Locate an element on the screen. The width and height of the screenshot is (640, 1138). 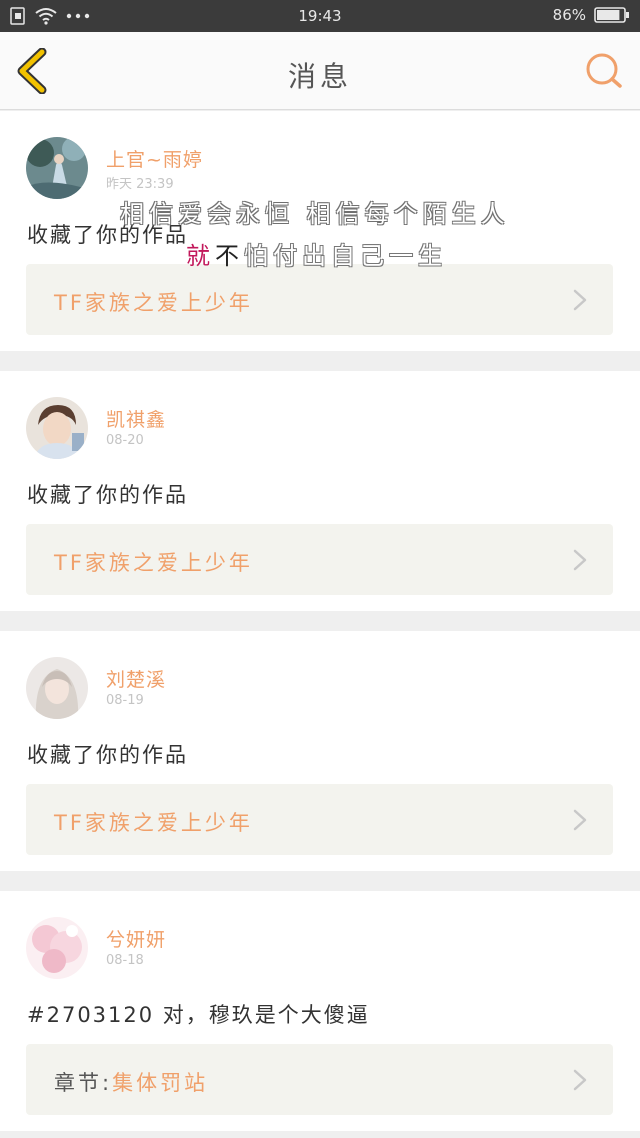
username: 凯祺鑫 is located at coordinates (136, 418).